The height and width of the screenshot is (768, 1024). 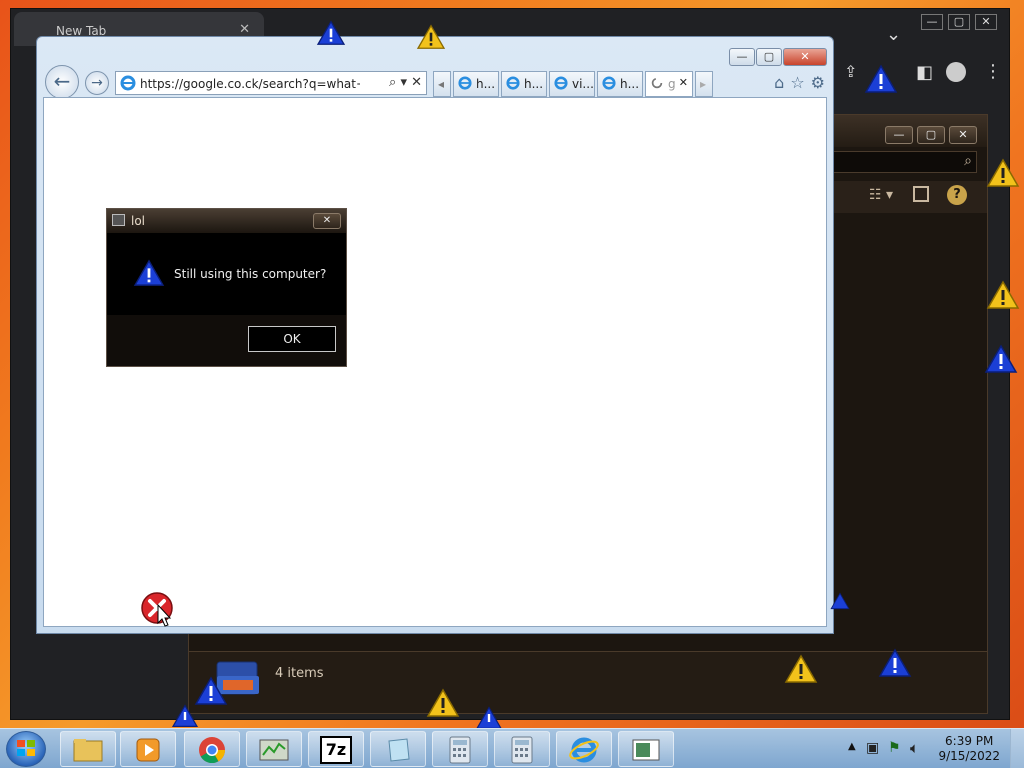 What do you see at coordinates (893, 34) in the screenshot?
I see `chrome-tab-search-icon: ⌄` at bounding box center [893, 34].